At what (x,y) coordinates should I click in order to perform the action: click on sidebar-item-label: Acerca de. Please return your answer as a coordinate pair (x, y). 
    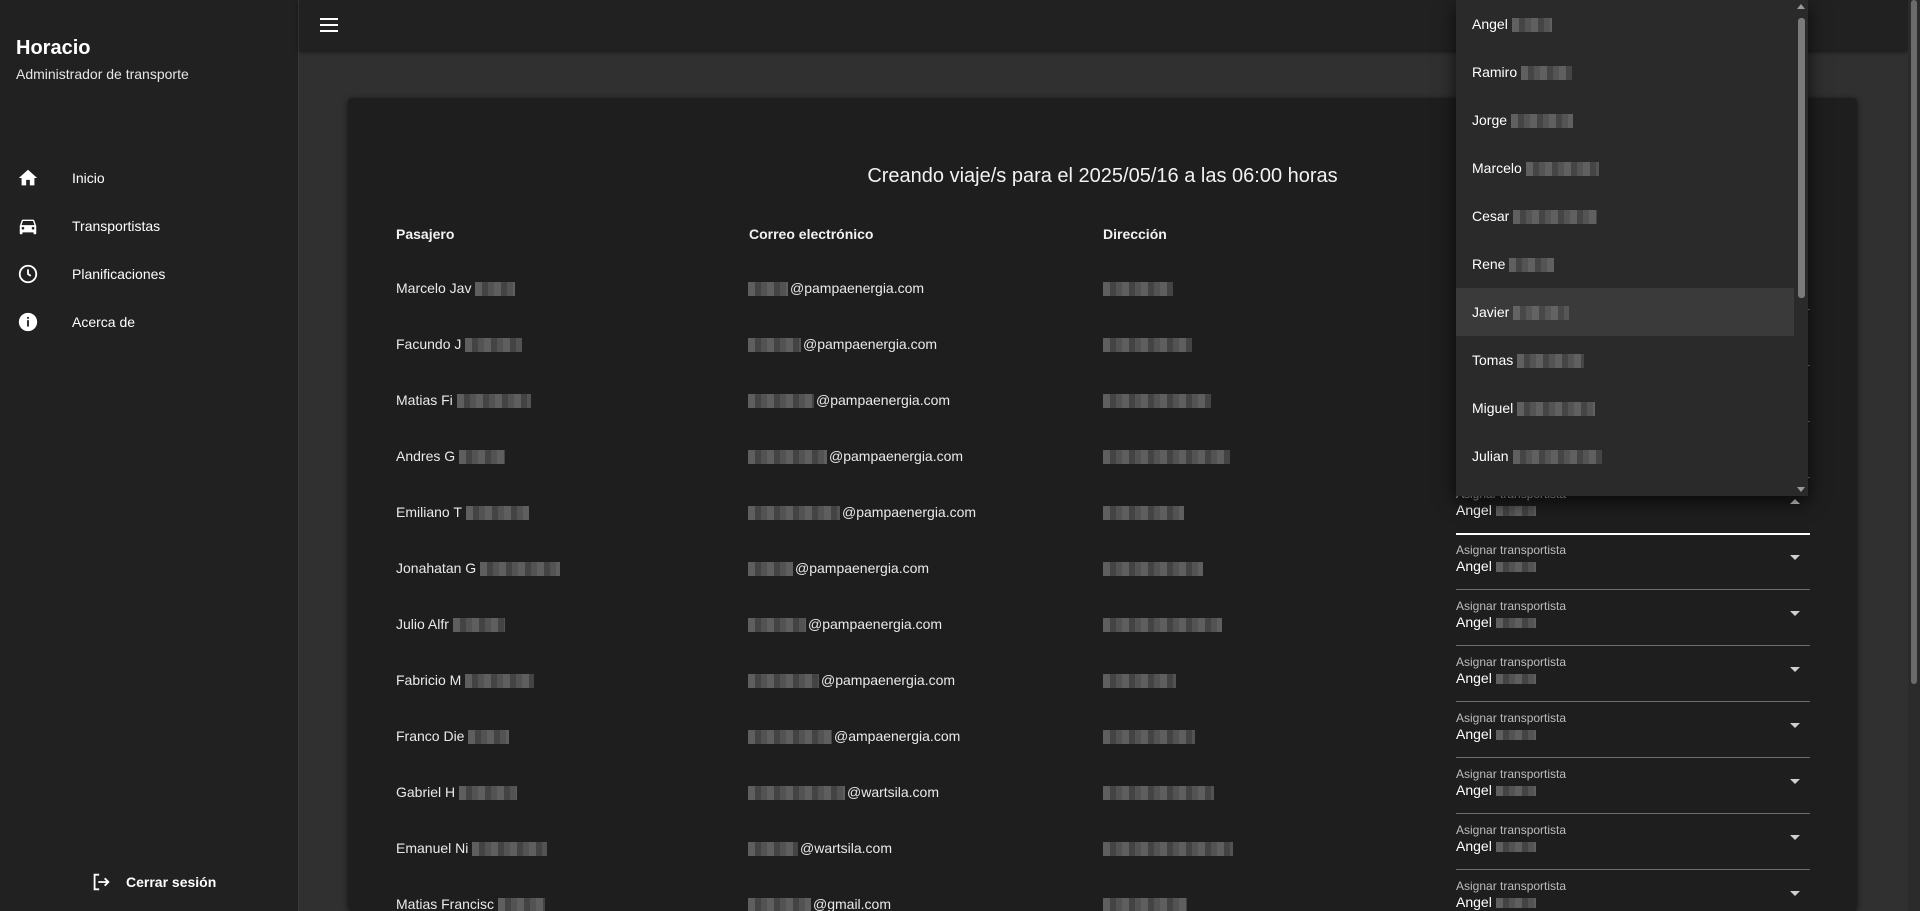
    Looking at the image, I should click on (104, 322).